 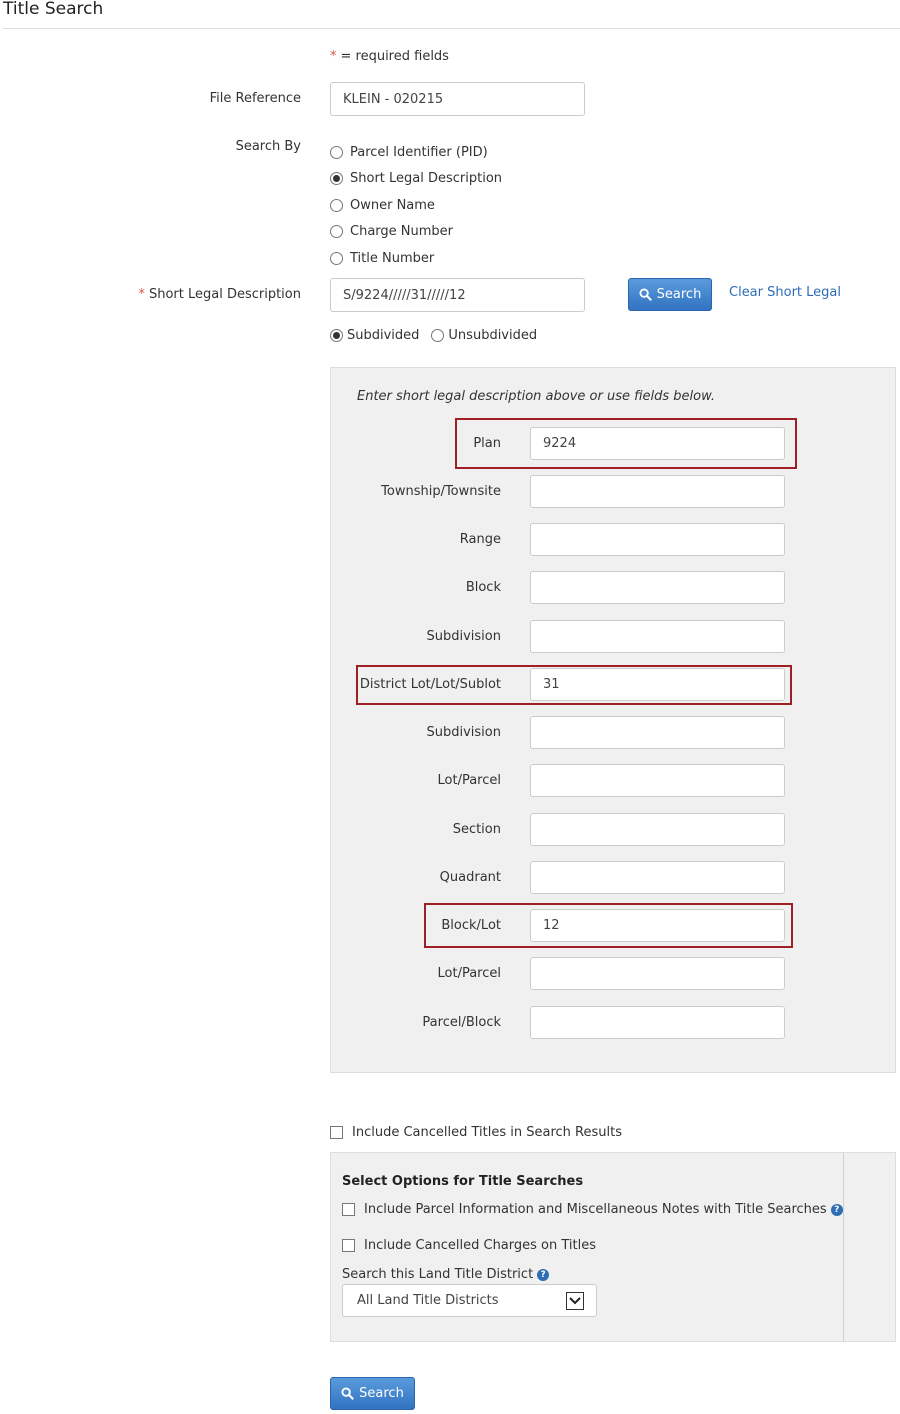 I want to click on unsubdivided-option: Unsubdivided, so click(x=484, y=335).